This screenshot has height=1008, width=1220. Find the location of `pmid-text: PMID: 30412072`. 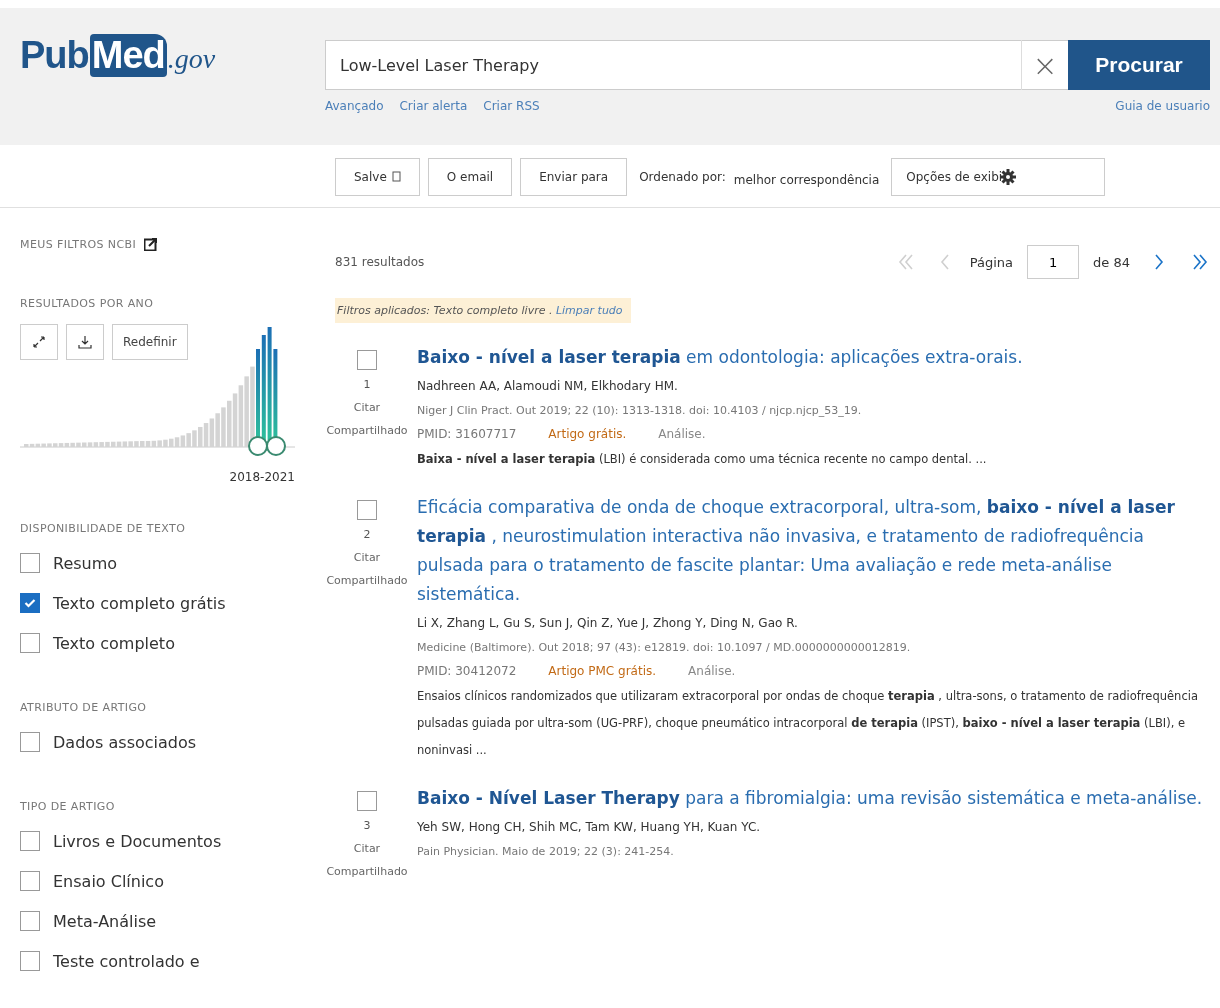

pmid-text: PMID: 30412072 is located at coordinates (467, 671).